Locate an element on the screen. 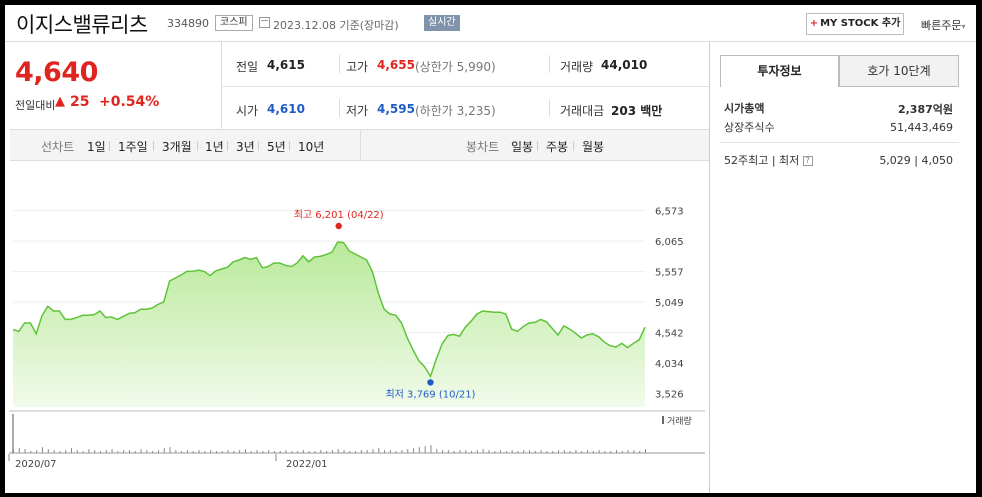 The image size is (982, 497). lower-limit: (하한가 3,235) is located at coordinates (455, 111).